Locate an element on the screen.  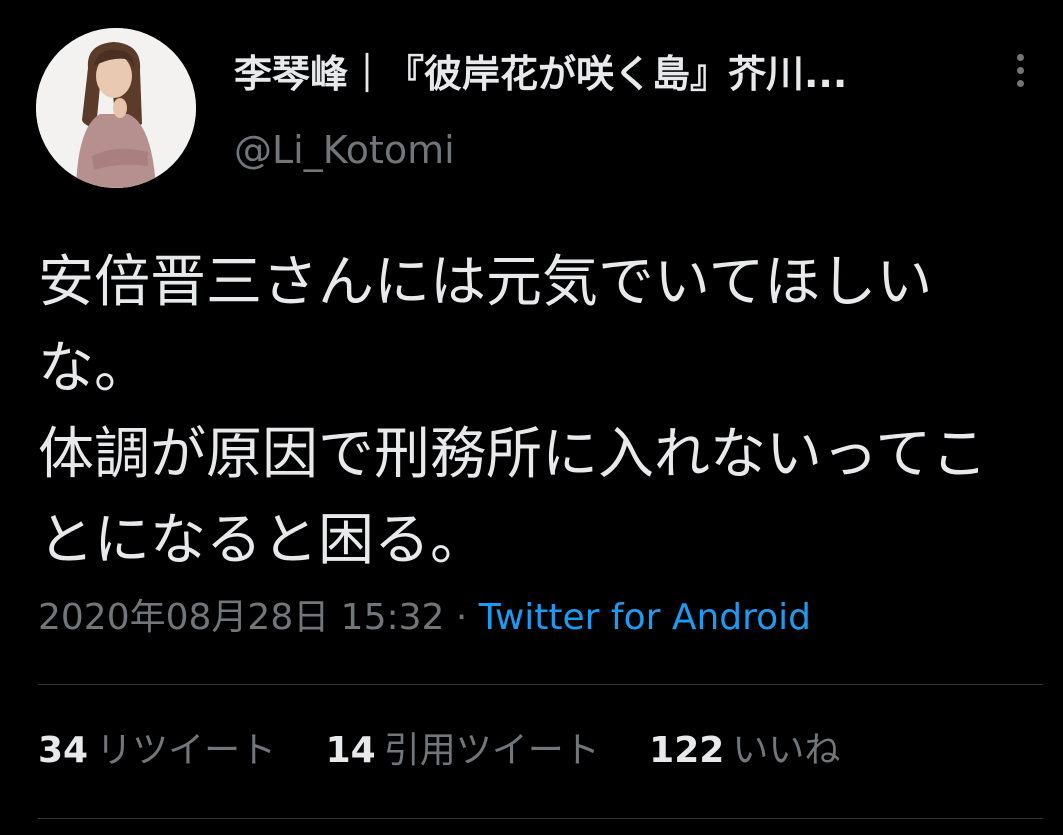
timestamp: 2020年08月28日 15:32 is located at coordinates (241, 617).